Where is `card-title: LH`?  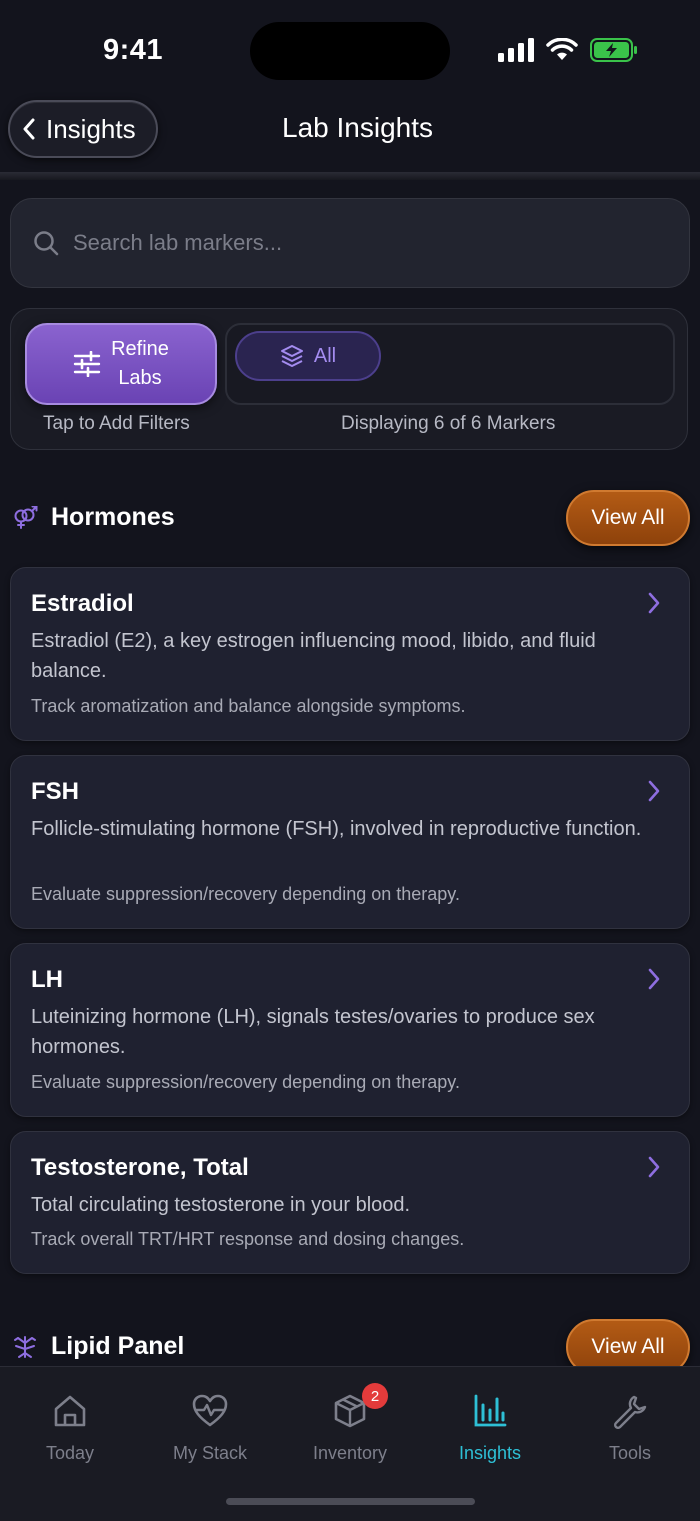
card-title: LH is located at coordinates (47, 979).